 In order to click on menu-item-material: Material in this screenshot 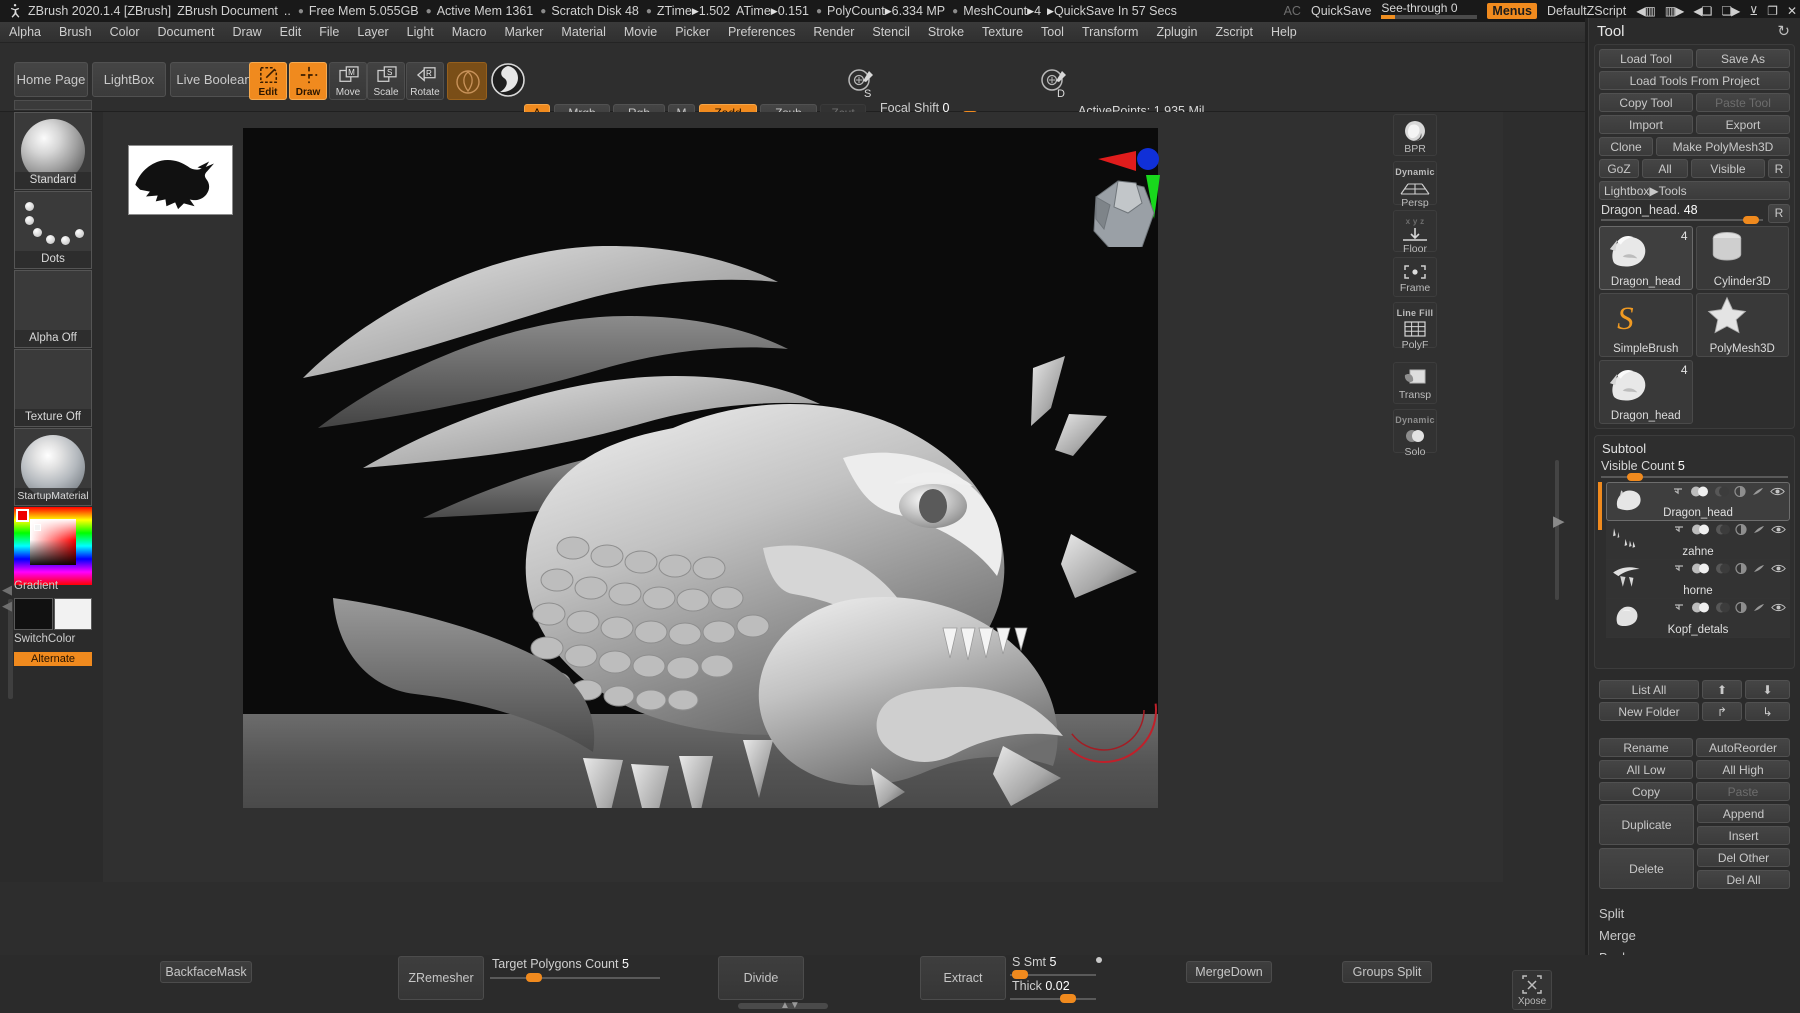, I will do `click(583, 32)`.